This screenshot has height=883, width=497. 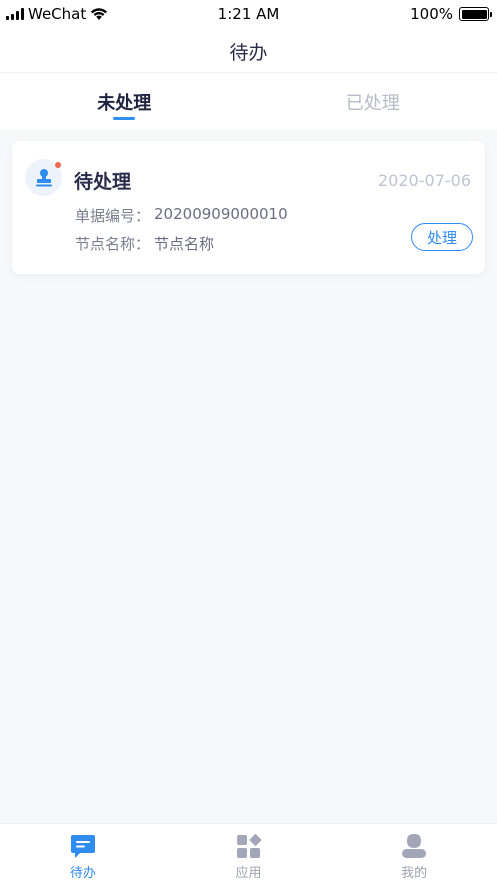 What do you see at coordinates (221, 214) in the screenshot?
I see `doc-number-value: 20200909000010` at bounding box center [221, 214].